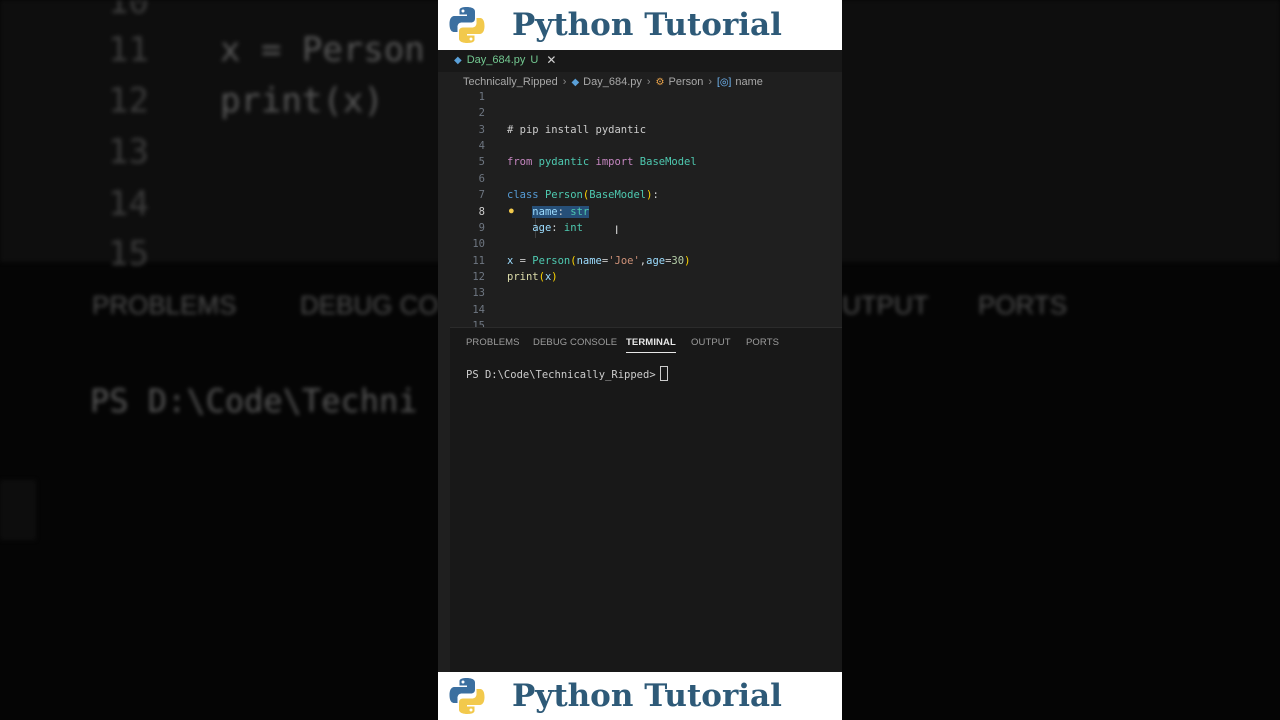  What do you see at coordinates (478, 261) in the screenshot?
I see `line-number: 11` at bounding box center [478, 261].